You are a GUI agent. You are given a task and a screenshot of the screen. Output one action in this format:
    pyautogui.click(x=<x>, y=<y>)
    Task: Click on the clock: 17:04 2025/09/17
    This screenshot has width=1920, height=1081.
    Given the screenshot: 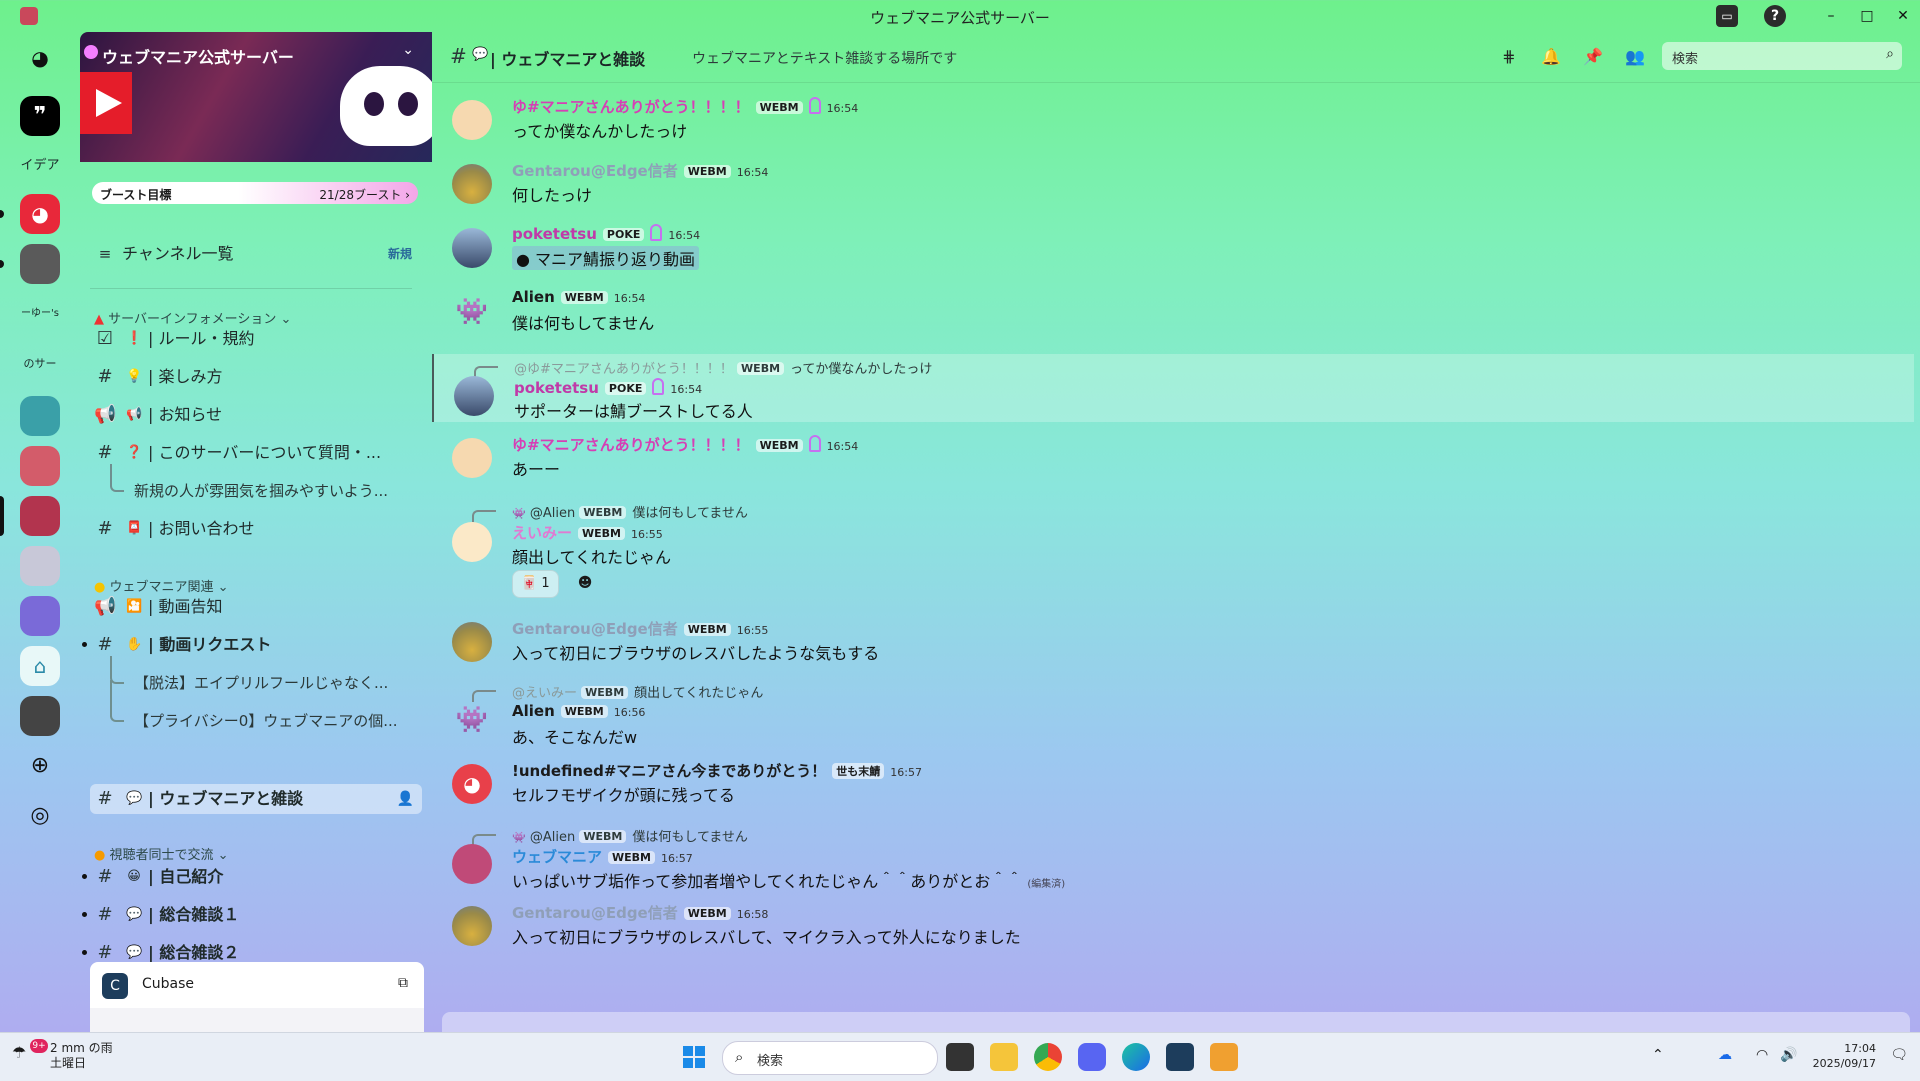 What is the action you would take?
    pyautogui.click(x=1844, y=1056)
    